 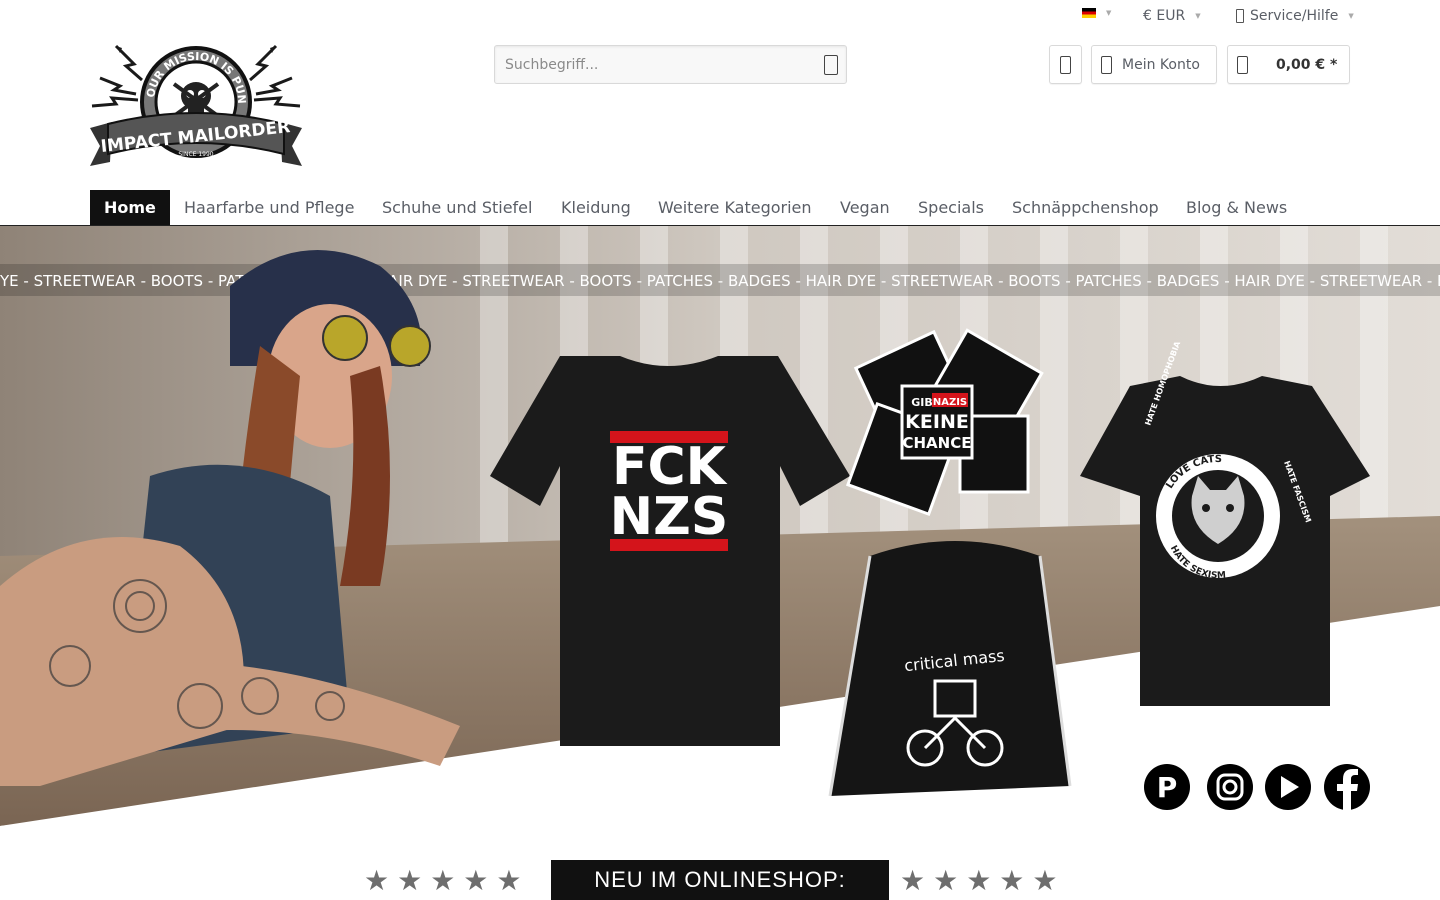 What do you see at coordinates (950, 402) in the screenshot?
I see `patch-text-red: NAZIS` at bounding box center [950, 402].